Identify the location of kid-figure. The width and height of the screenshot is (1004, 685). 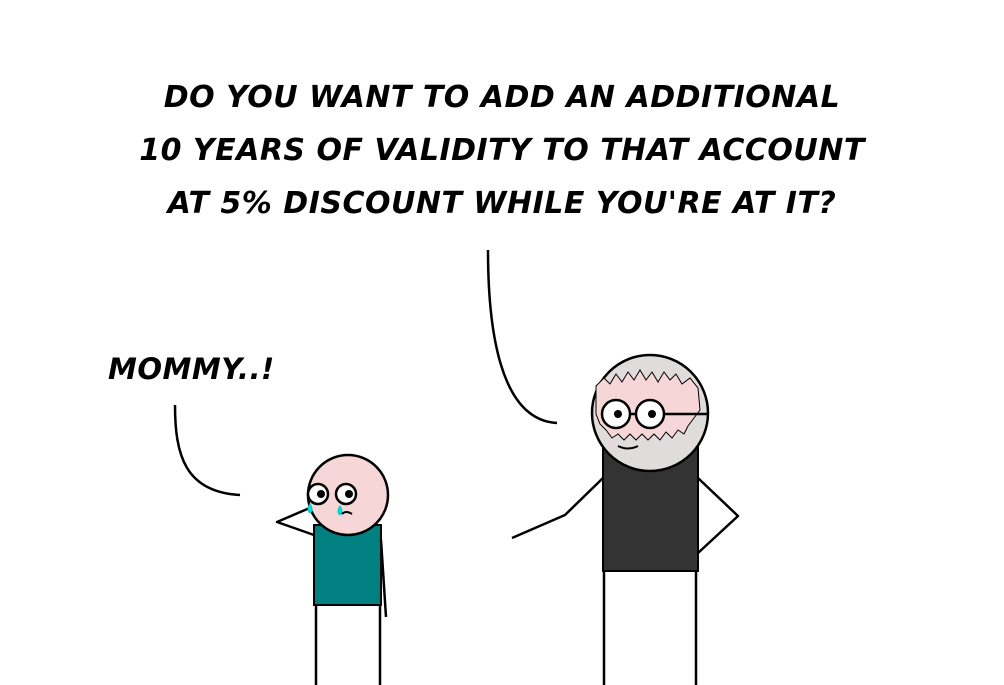
(332, 569).